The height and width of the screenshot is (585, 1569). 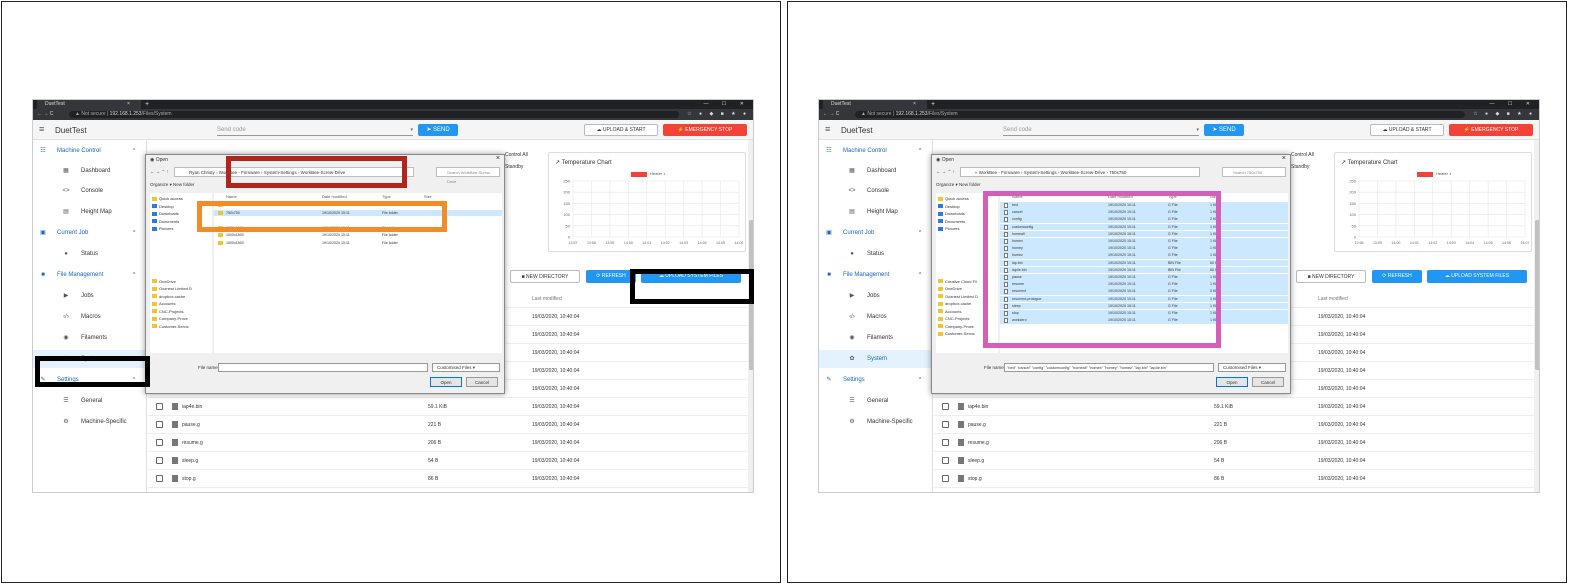 I want to click on sidebar-section-file-management: ■ File Management ^, so click(x=876, y=275).